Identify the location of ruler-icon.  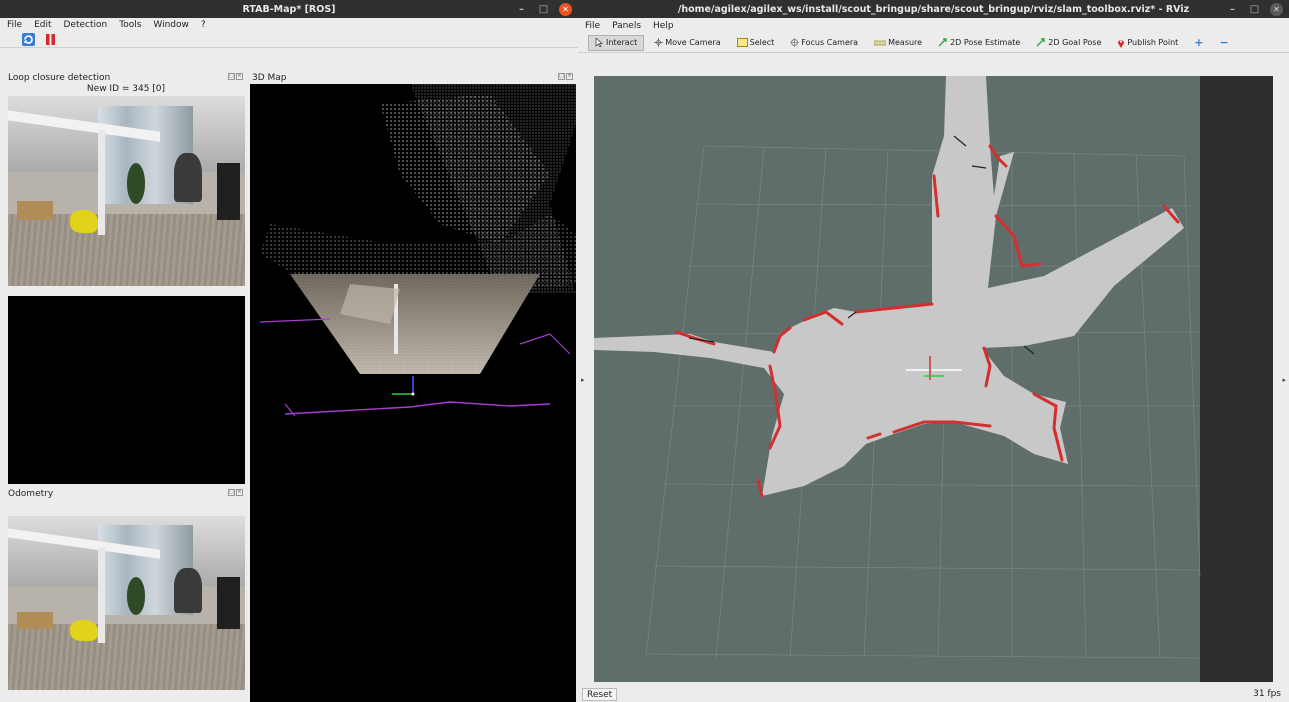
(880, 42).